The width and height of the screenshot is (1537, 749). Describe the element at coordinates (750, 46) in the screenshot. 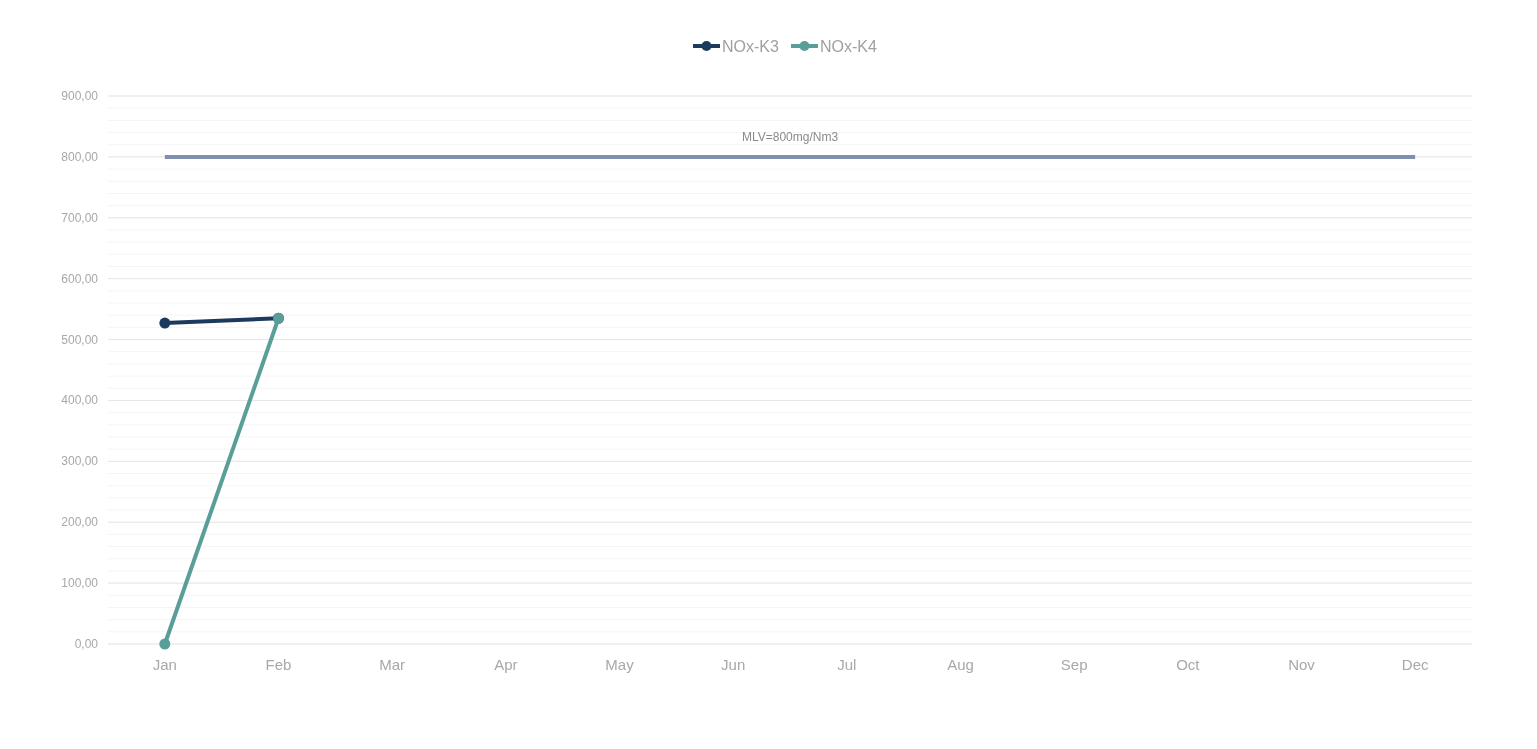

I see `legend-label: NOx-K3` at that location.